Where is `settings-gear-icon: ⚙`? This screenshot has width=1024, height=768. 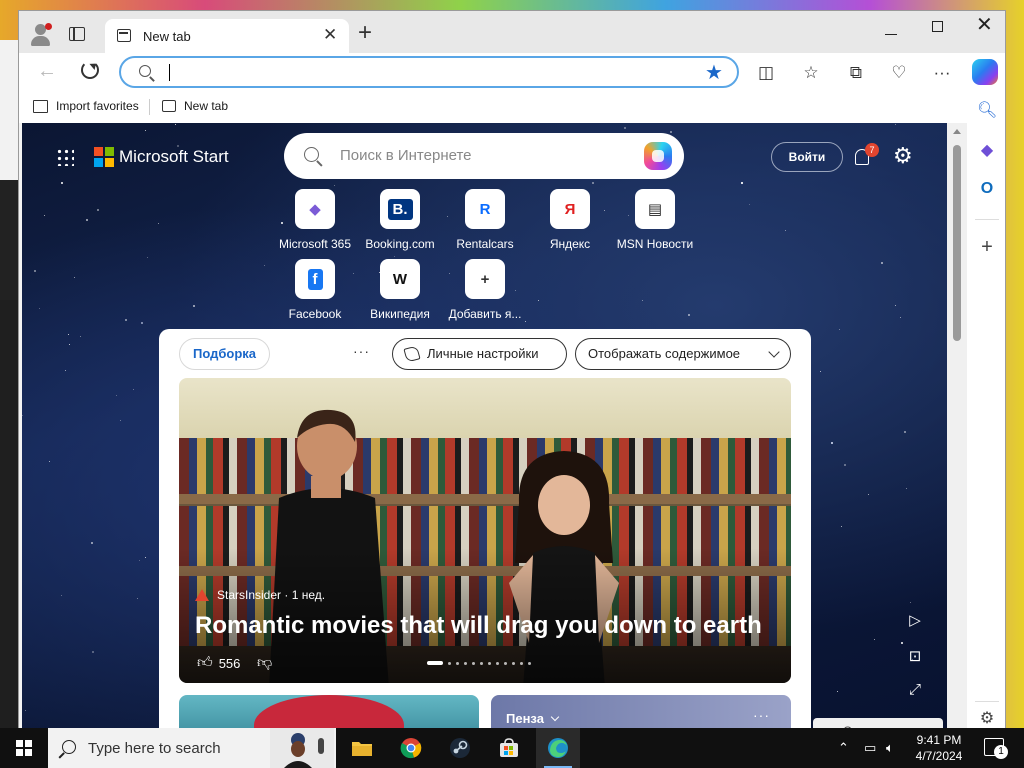 settings-gear-icon: ⚙ is located at coordinates (903, 156).